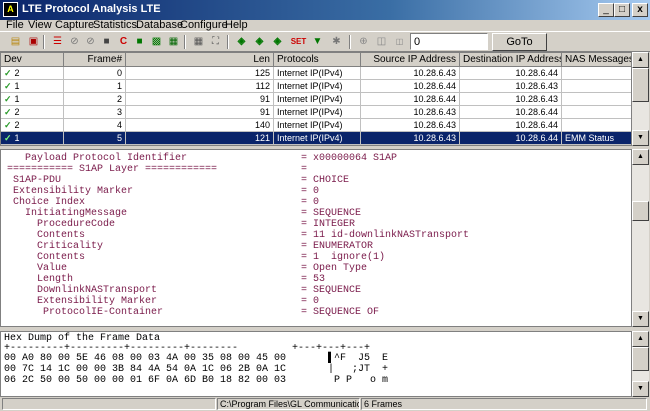  What do you see at coordinates (79, 290) in the screenshot?
I see `field-name: DownlinkNASTransport` at bounding box center [79, 290].